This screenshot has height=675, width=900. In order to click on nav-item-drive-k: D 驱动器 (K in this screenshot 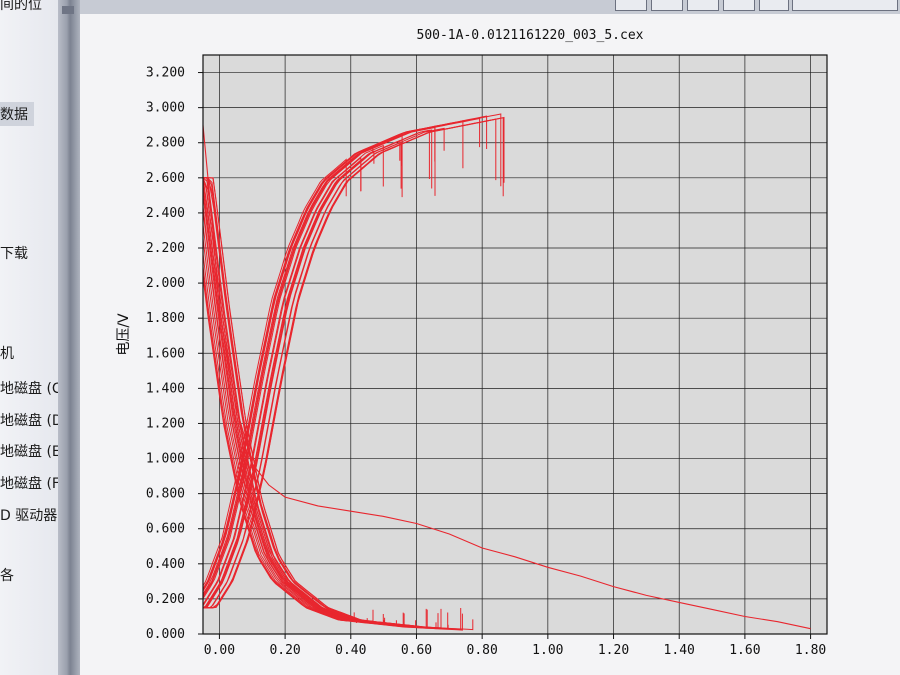, I will do `click(29, 515)`.